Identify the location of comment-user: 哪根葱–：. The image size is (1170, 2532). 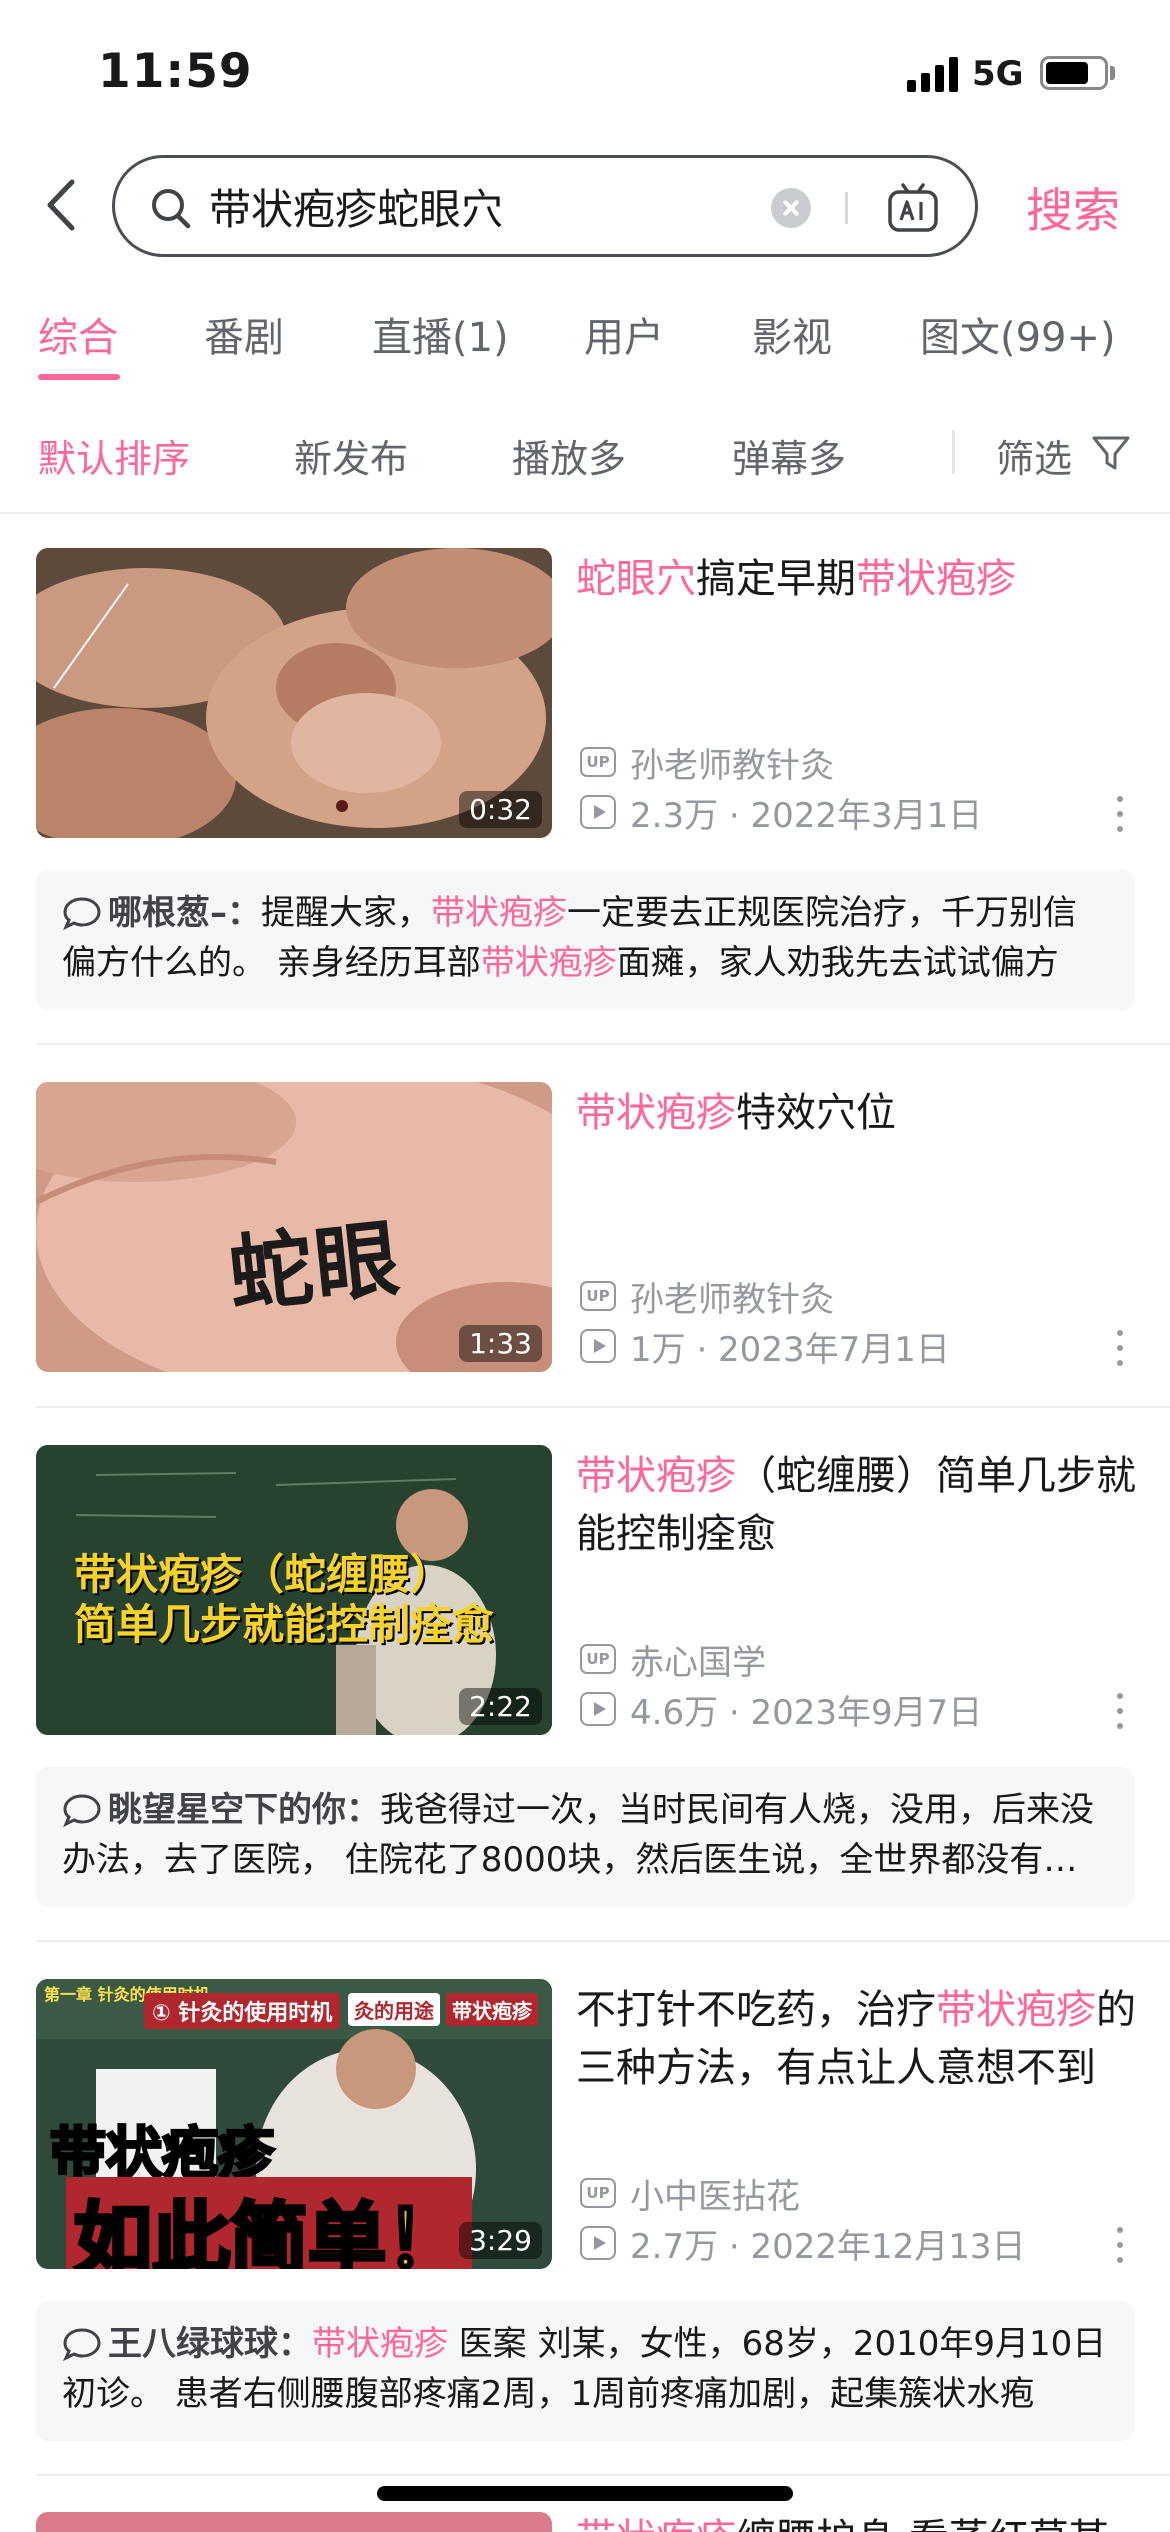
(184, 913).